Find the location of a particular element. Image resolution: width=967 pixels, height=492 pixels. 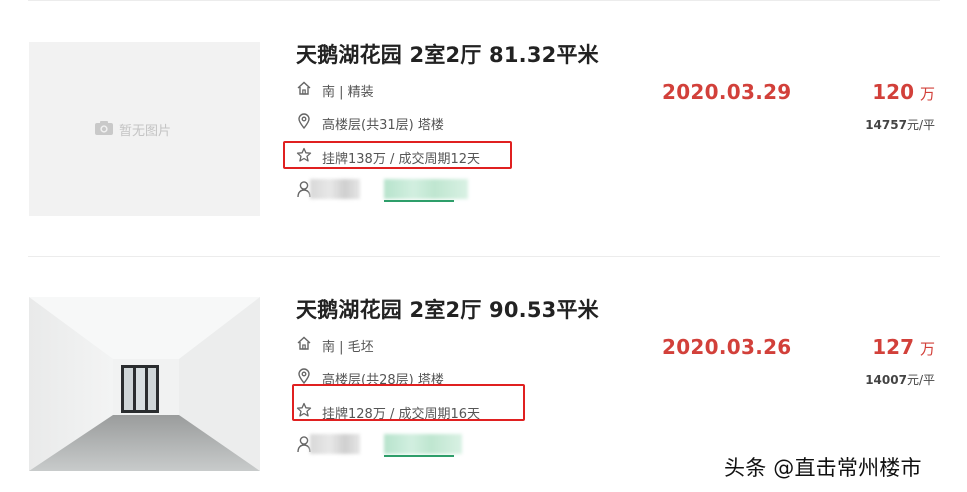

listing-thumbnail-placeholder: 暂无图片 is located at coordinates (144, 129).